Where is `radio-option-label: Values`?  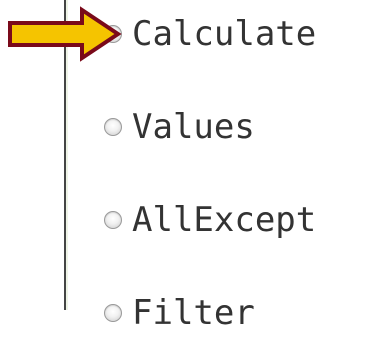
radio-option-label: Values is located at coordinates (193, 127).